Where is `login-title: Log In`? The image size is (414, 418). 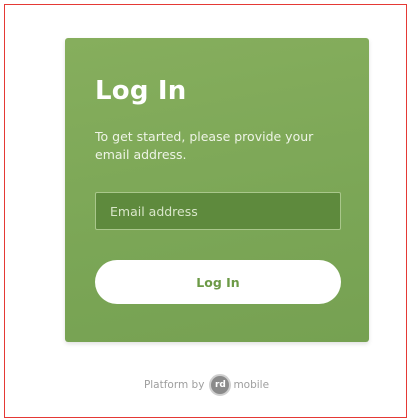
login-title: Log In is located at coordinates (141, 91).